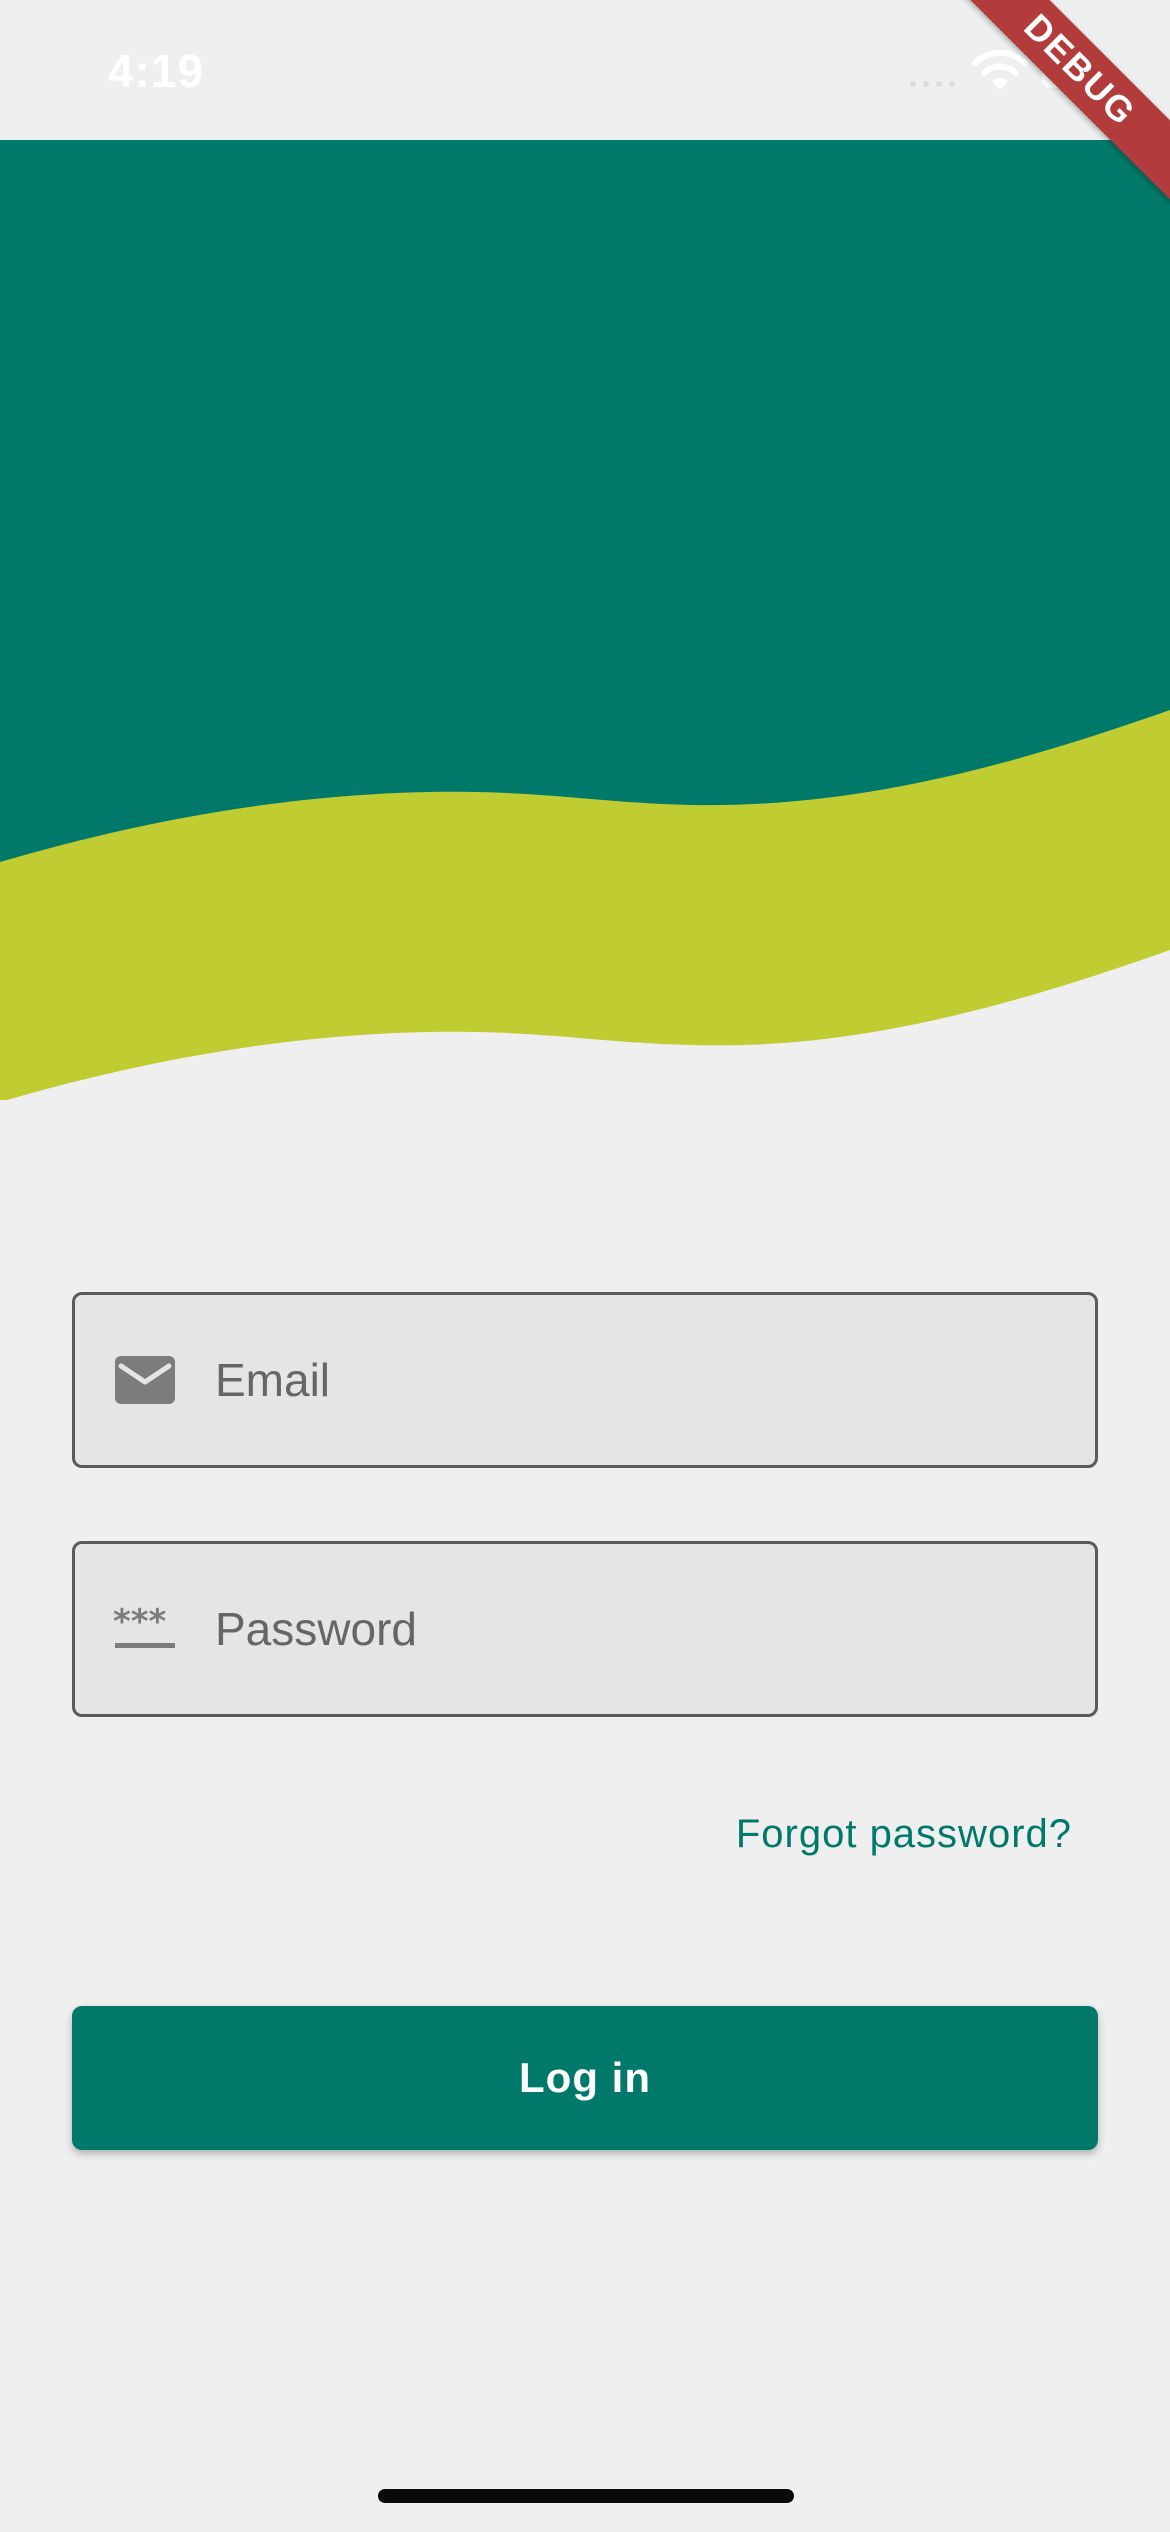 The height and width of the screenshot is (2532, 1170). I want to click on forgot-password-link: Forgot password?, so click(904, 1834).